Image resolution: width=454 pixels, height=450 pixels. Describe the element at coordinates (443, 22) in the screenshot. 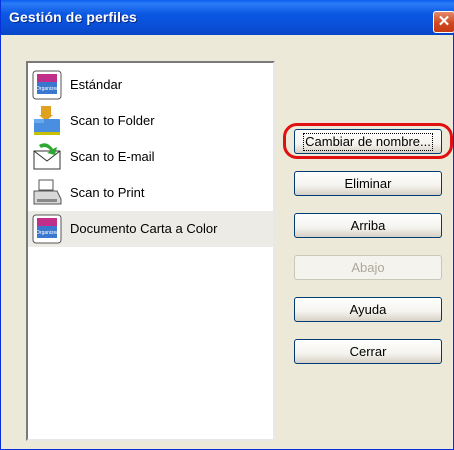

I see `close-icon: ✕` at that location.